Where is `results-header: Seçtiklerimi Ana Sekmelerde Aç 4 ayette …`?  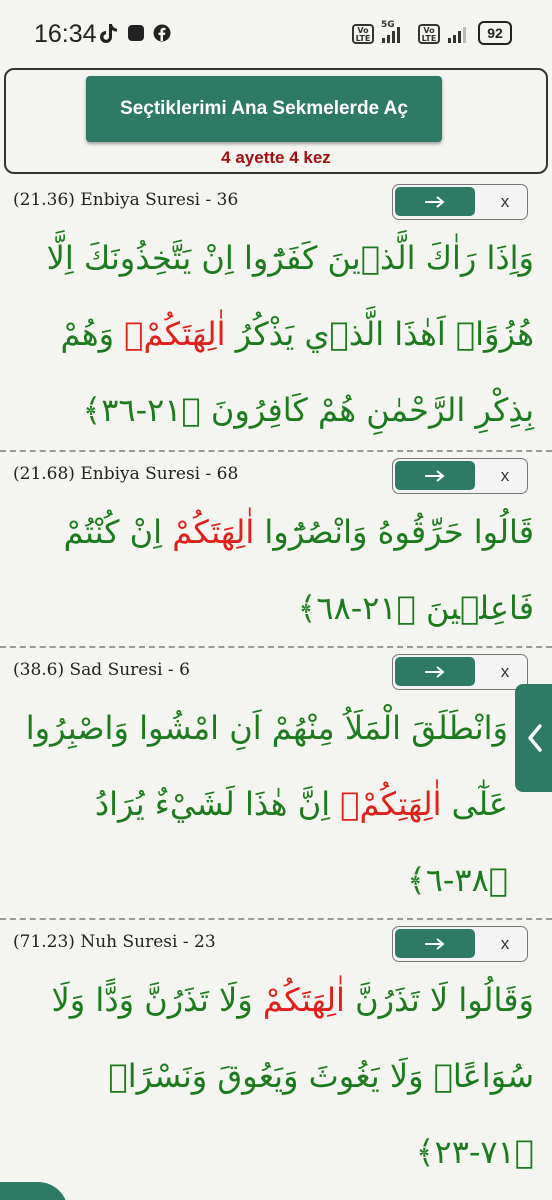
results-header: Seçtiklerimi Ana Sekmelerde Aç 4 ayette … is located at coordinates (276, 121).